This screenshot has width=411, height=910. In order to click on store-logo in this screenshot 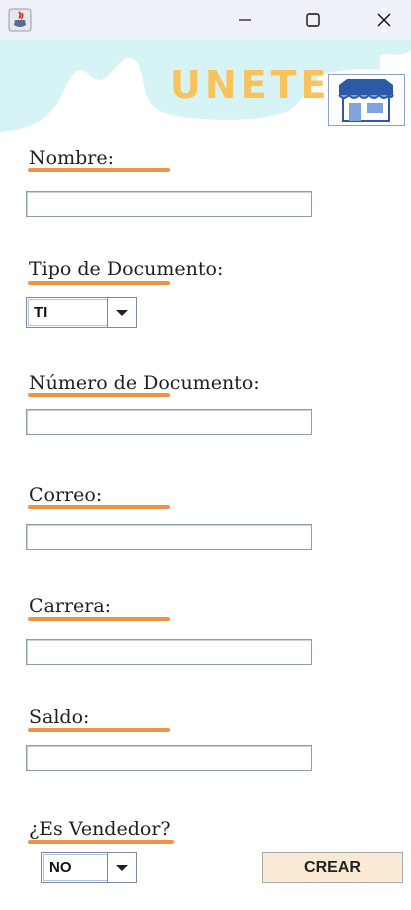, I will do `click(366, 100)`.